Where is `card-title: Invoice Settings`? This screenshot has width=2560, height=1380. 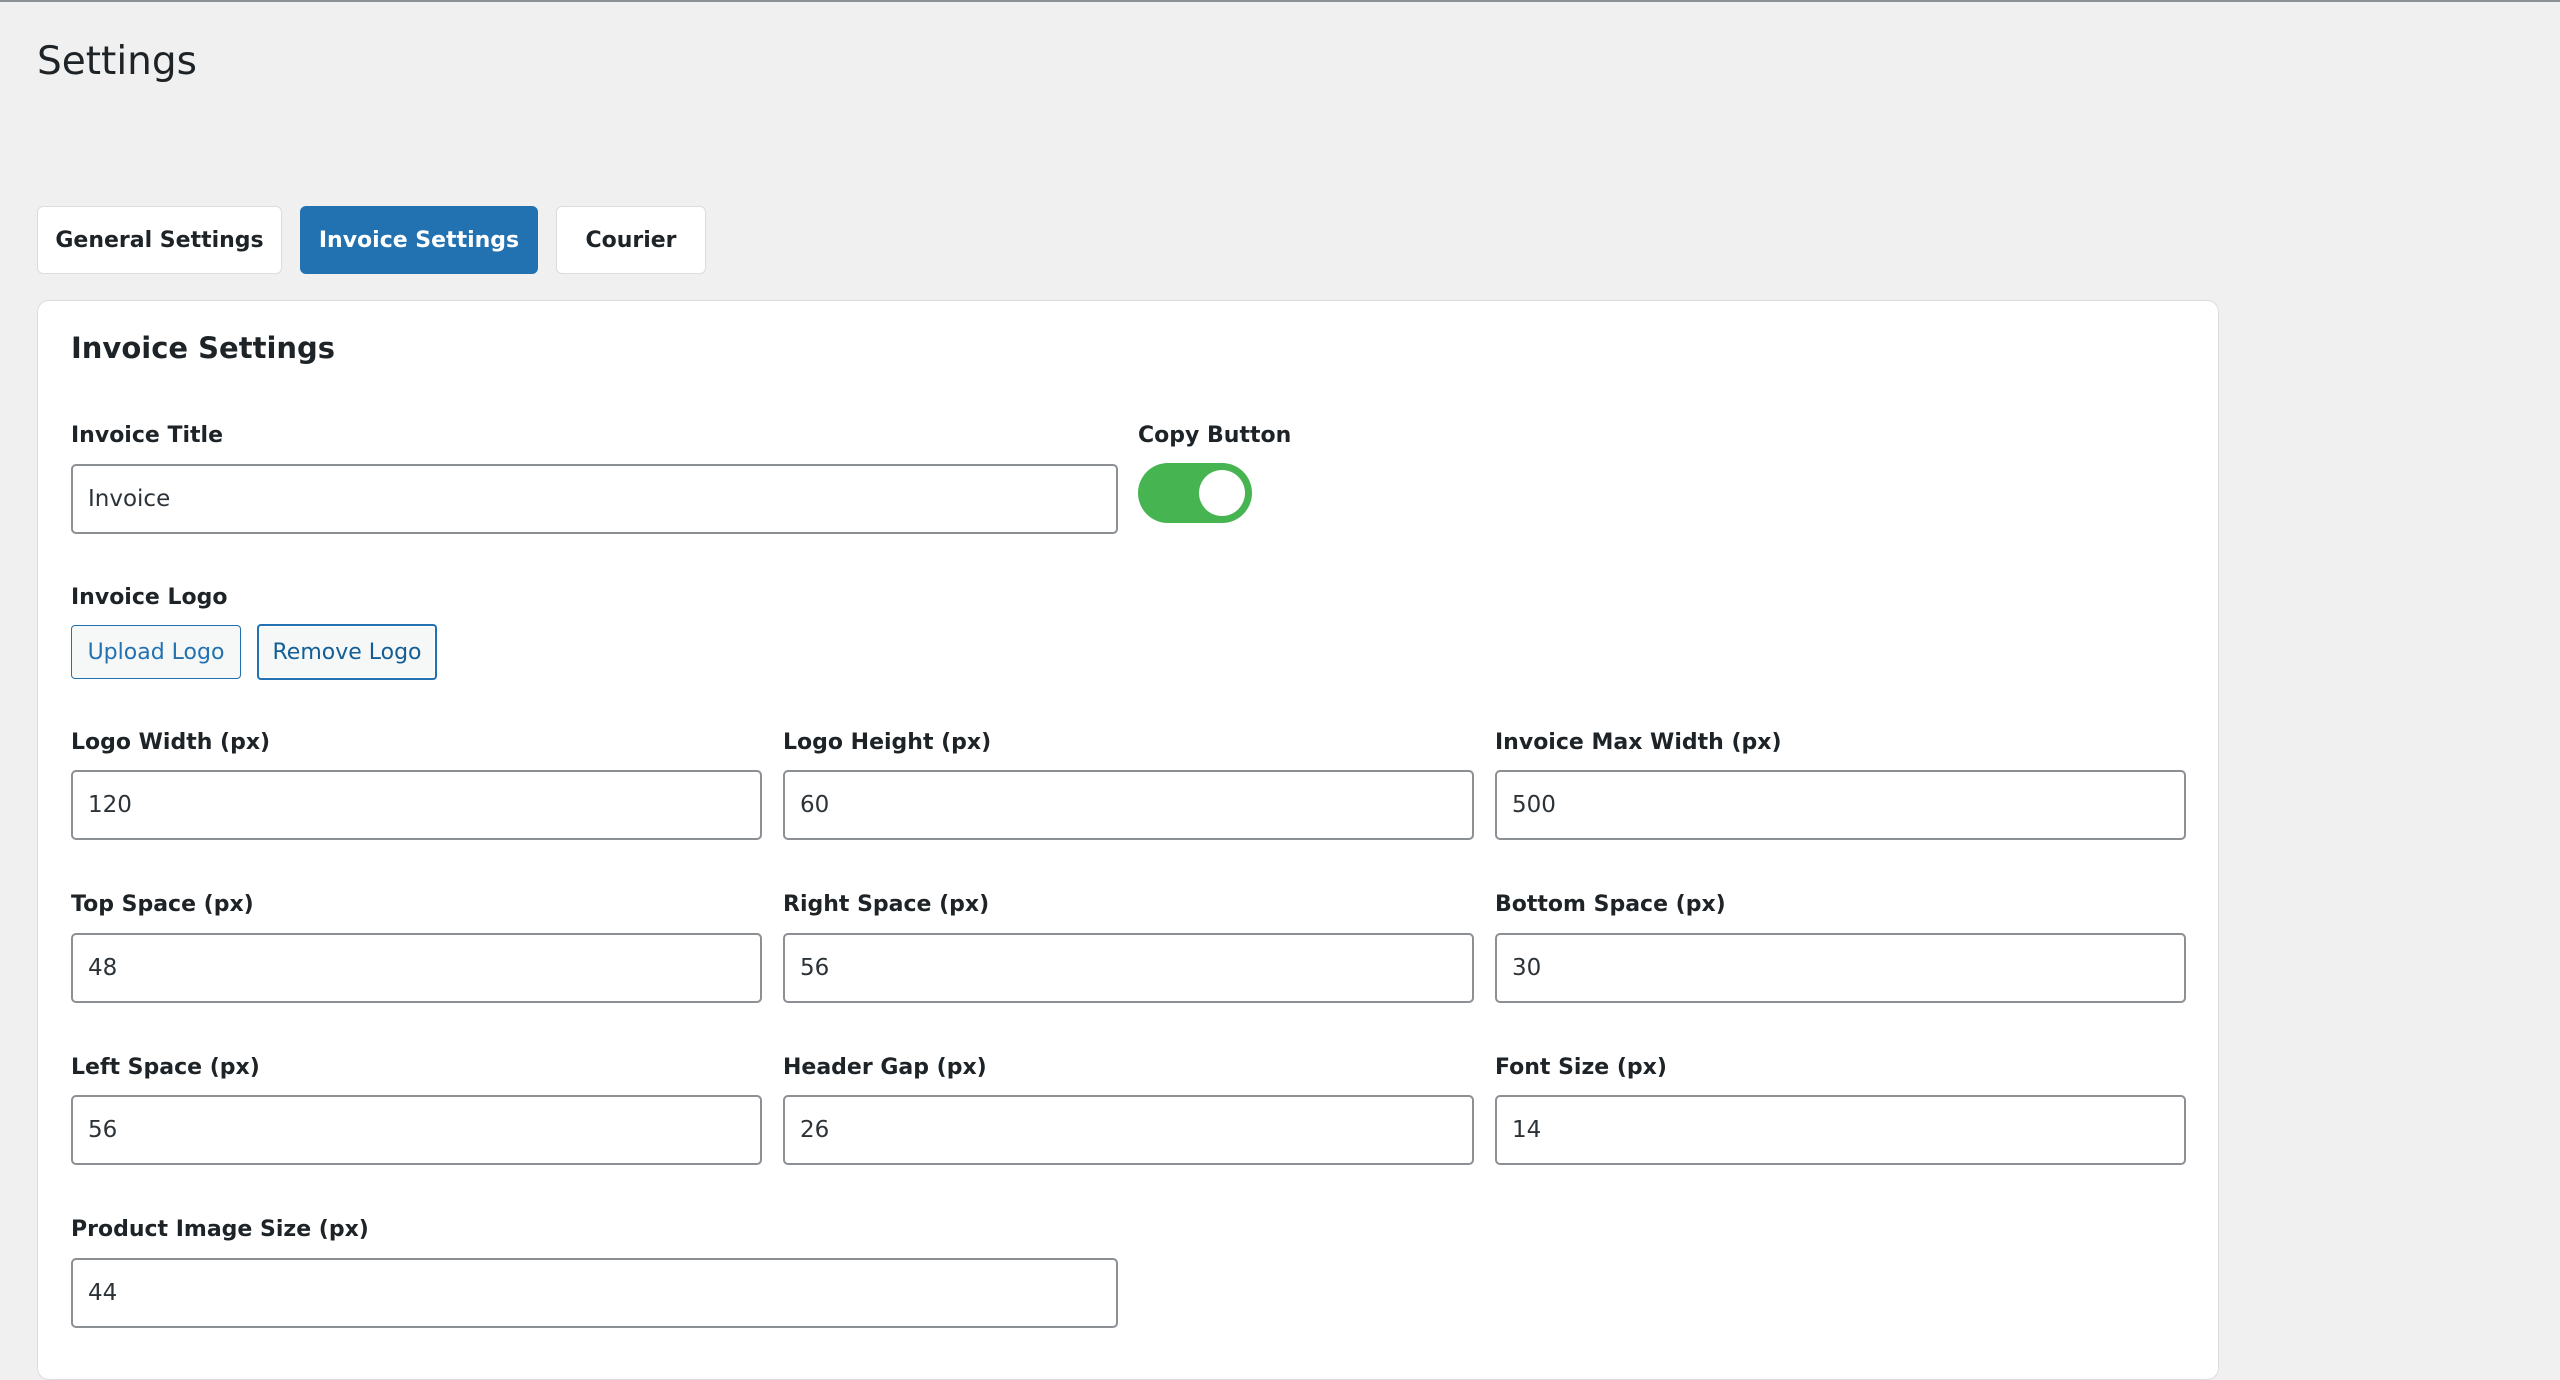
card-title: Invoice Settings is located at coordinates (203, 348).